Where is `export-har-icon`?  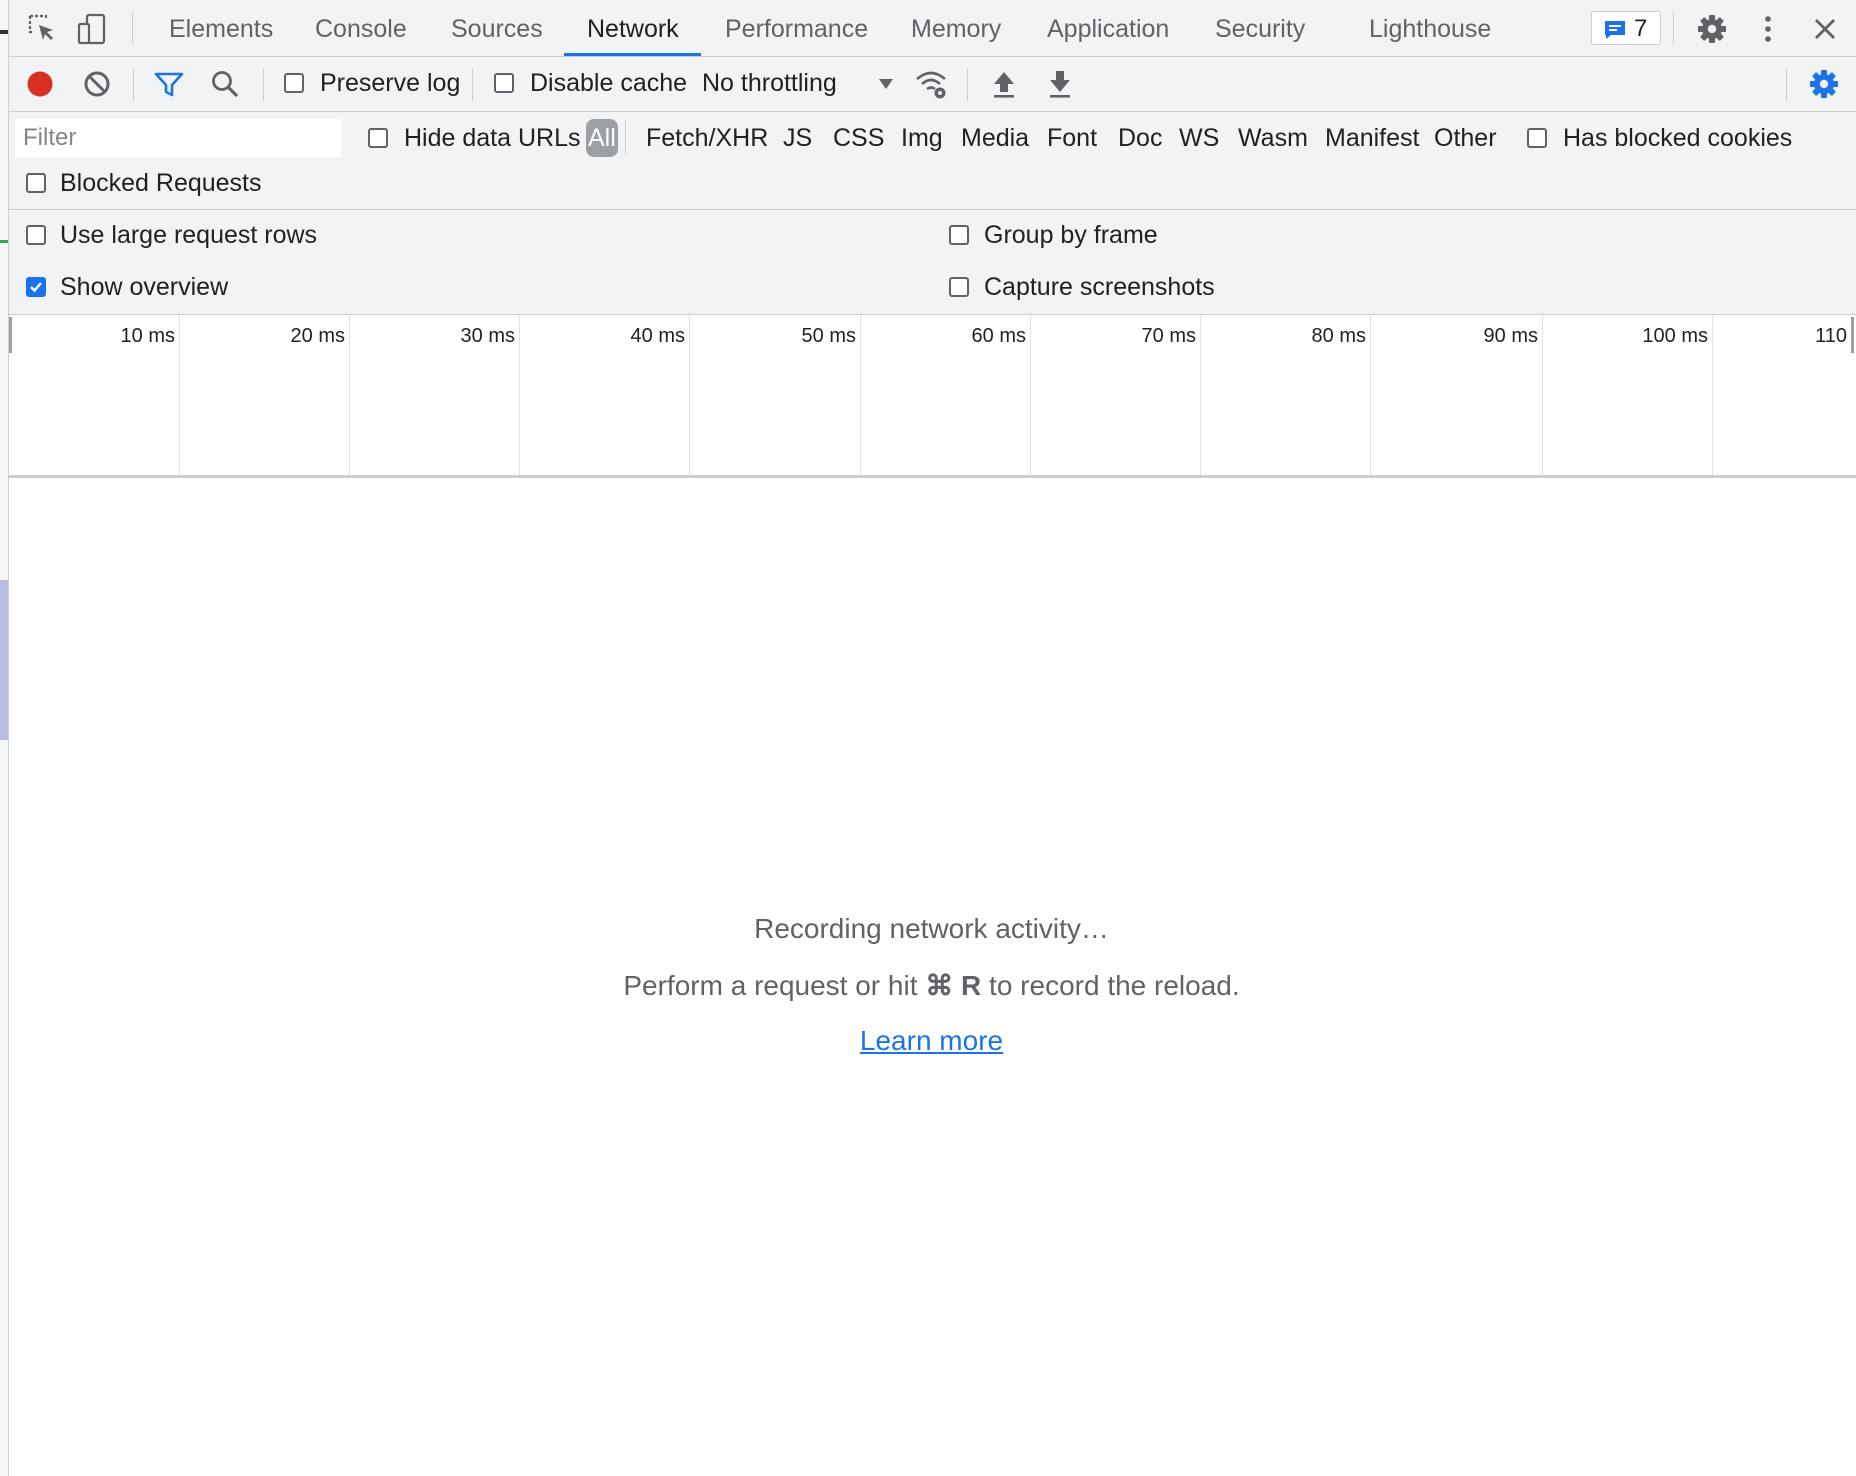 export-har-icon is located at coordinates (1060, 84).